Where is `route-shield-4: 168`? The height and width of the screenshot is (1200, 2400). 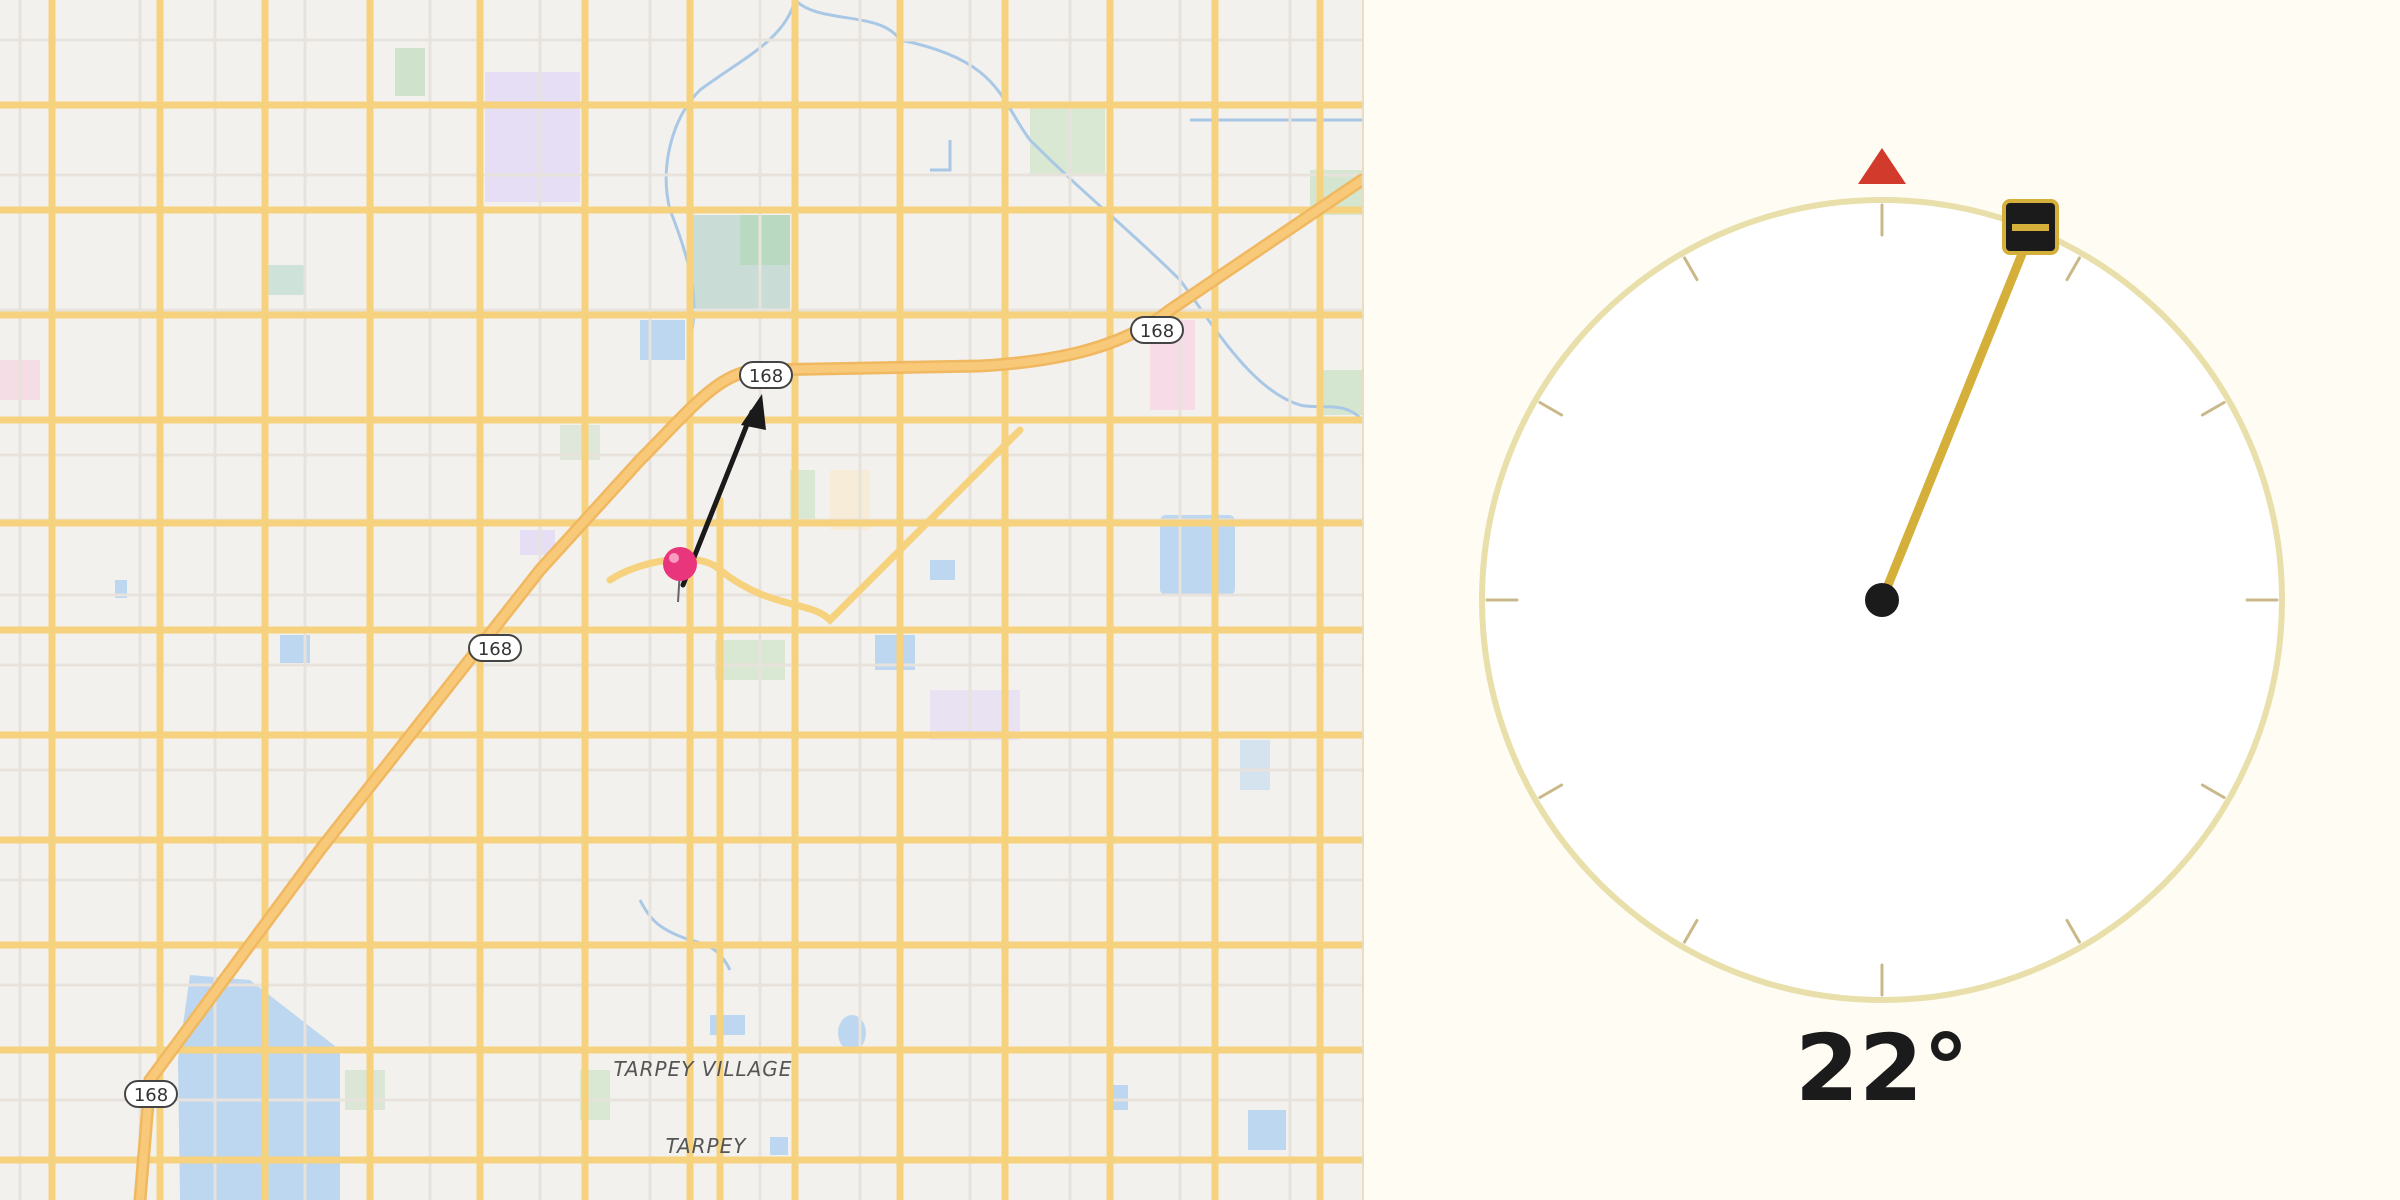
route-shield-4: 168 is located at coordinates (151, 1094).